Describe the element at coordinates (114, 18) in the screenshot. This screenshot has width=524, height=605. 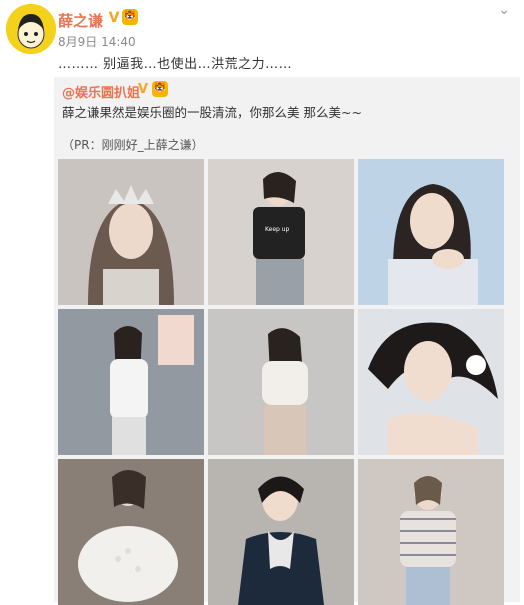
I see `verified-icon: V` at that location.